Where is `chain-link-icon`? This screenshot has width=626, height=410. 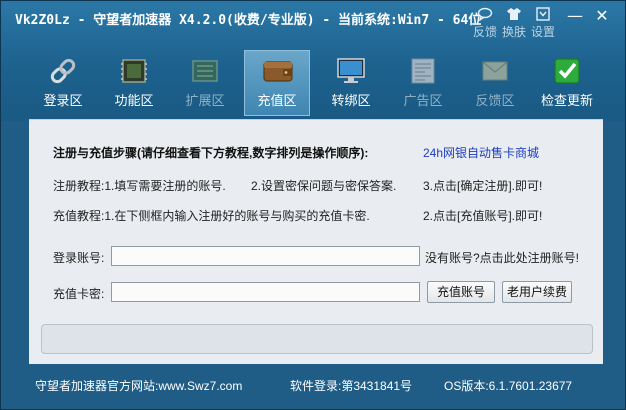 chain-link-icon is located at coordinates (63, 71).